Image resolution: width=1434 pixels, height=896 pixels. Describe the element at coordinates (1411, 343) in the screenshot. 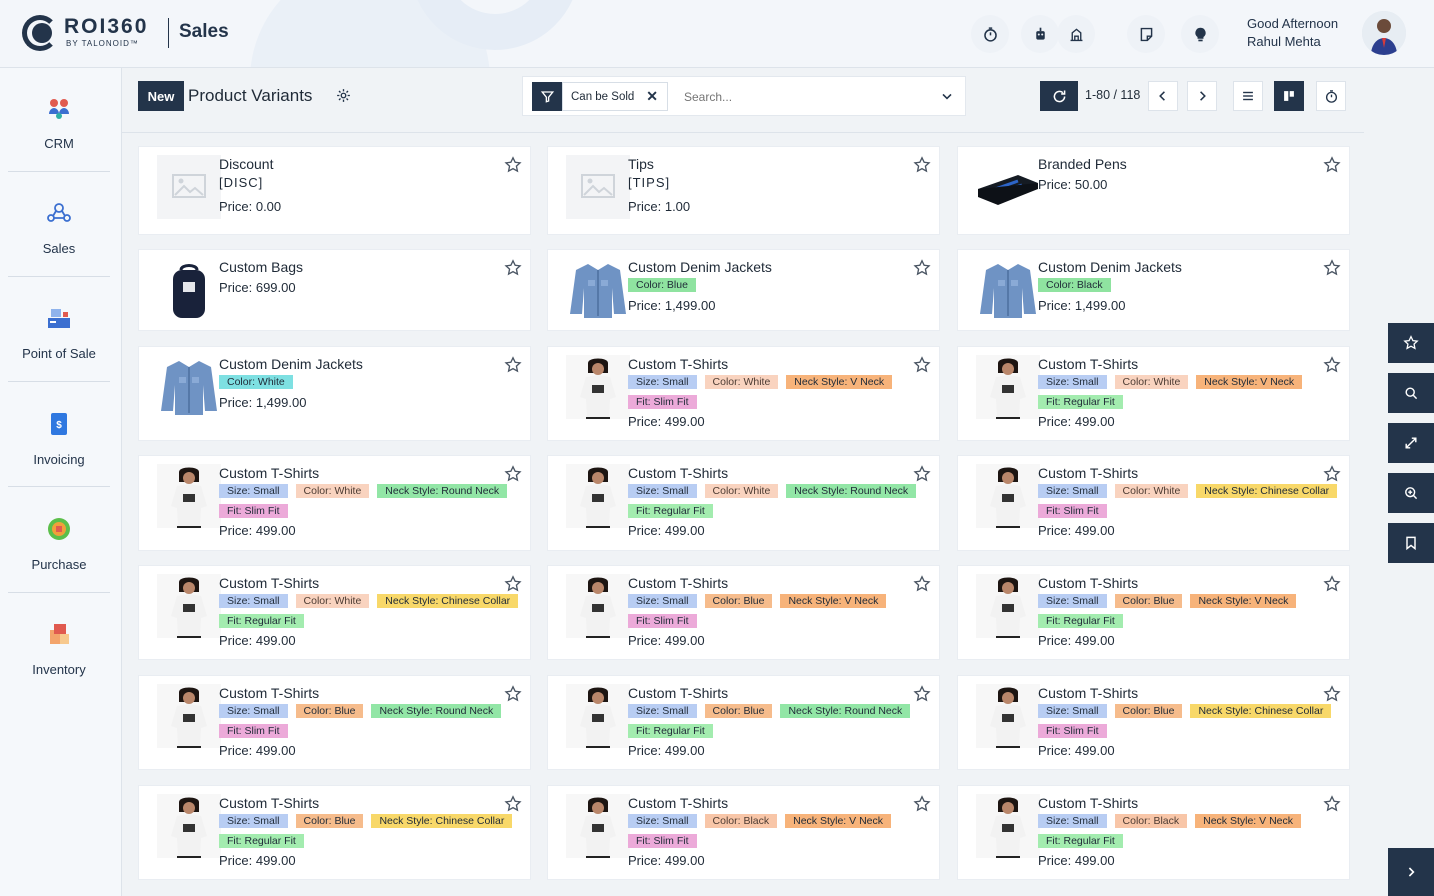

I see `favorite-dock-button` at that location.